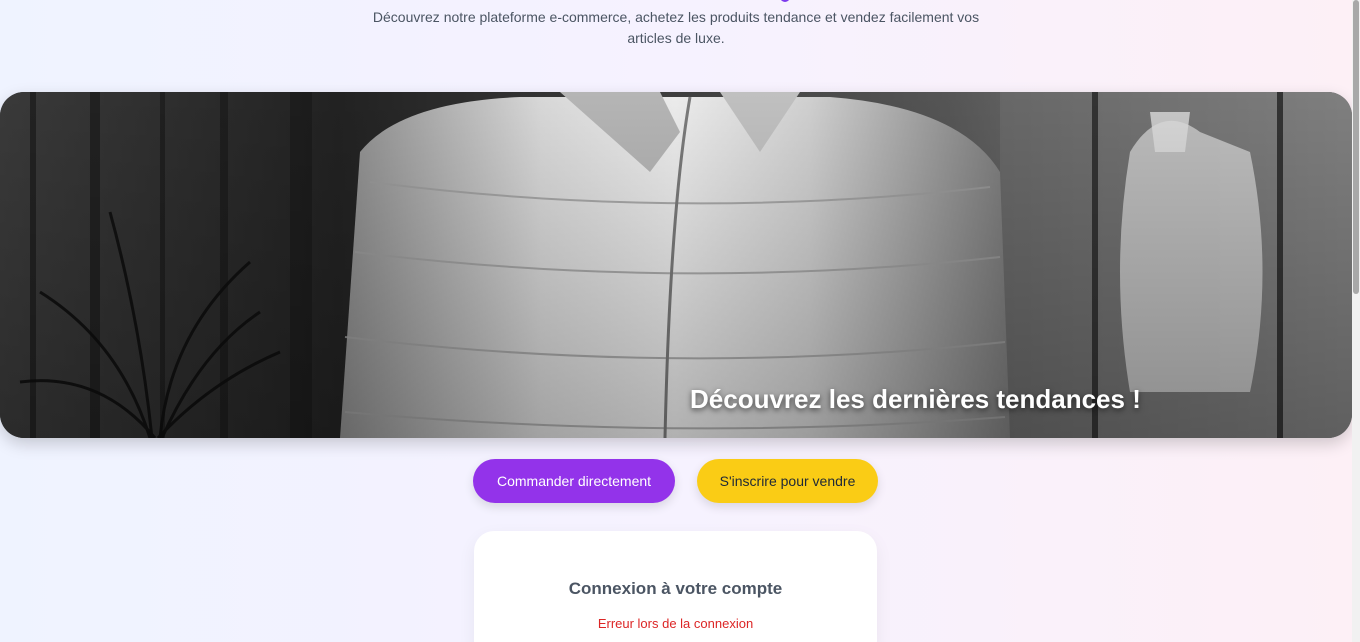 The image size is (1360, 642). What do you see at coordinates (1356, 321) in the screenshot?
I see `page-scrollbar` at bounding box center [1356, 321].